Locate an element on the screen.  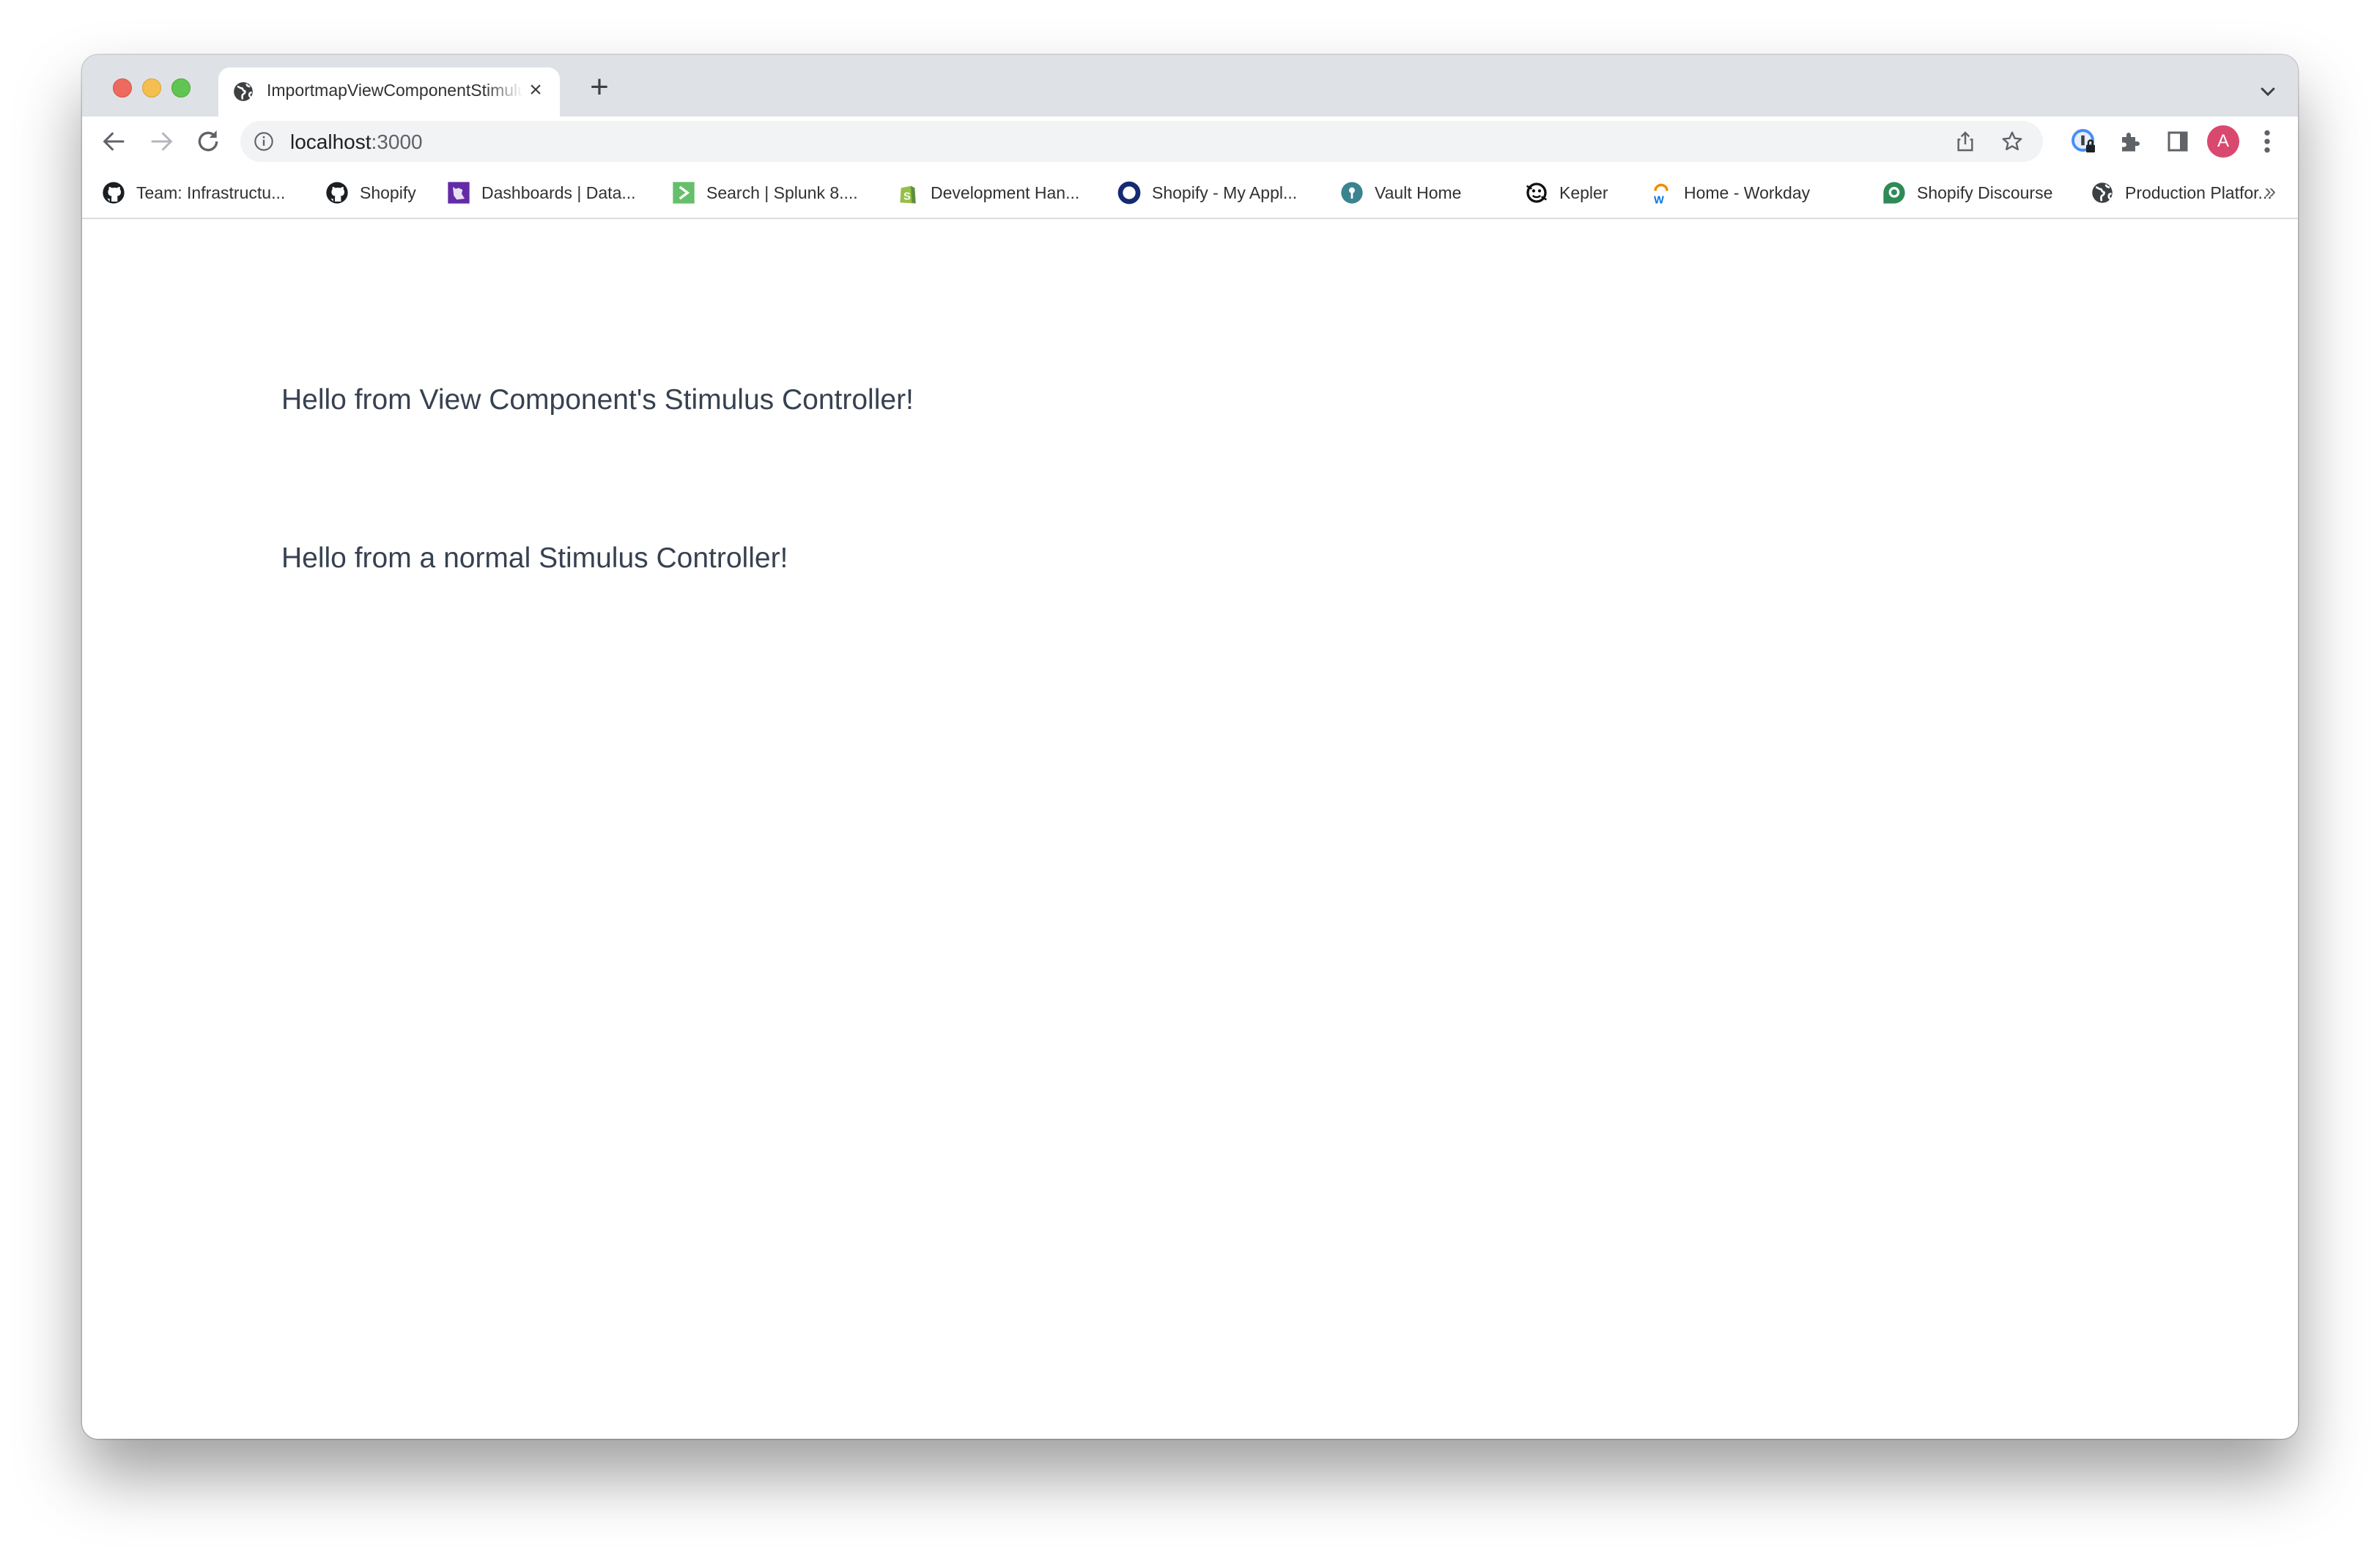
bookmark-item: W Home - Workday is located at coordinates (1729, 193).